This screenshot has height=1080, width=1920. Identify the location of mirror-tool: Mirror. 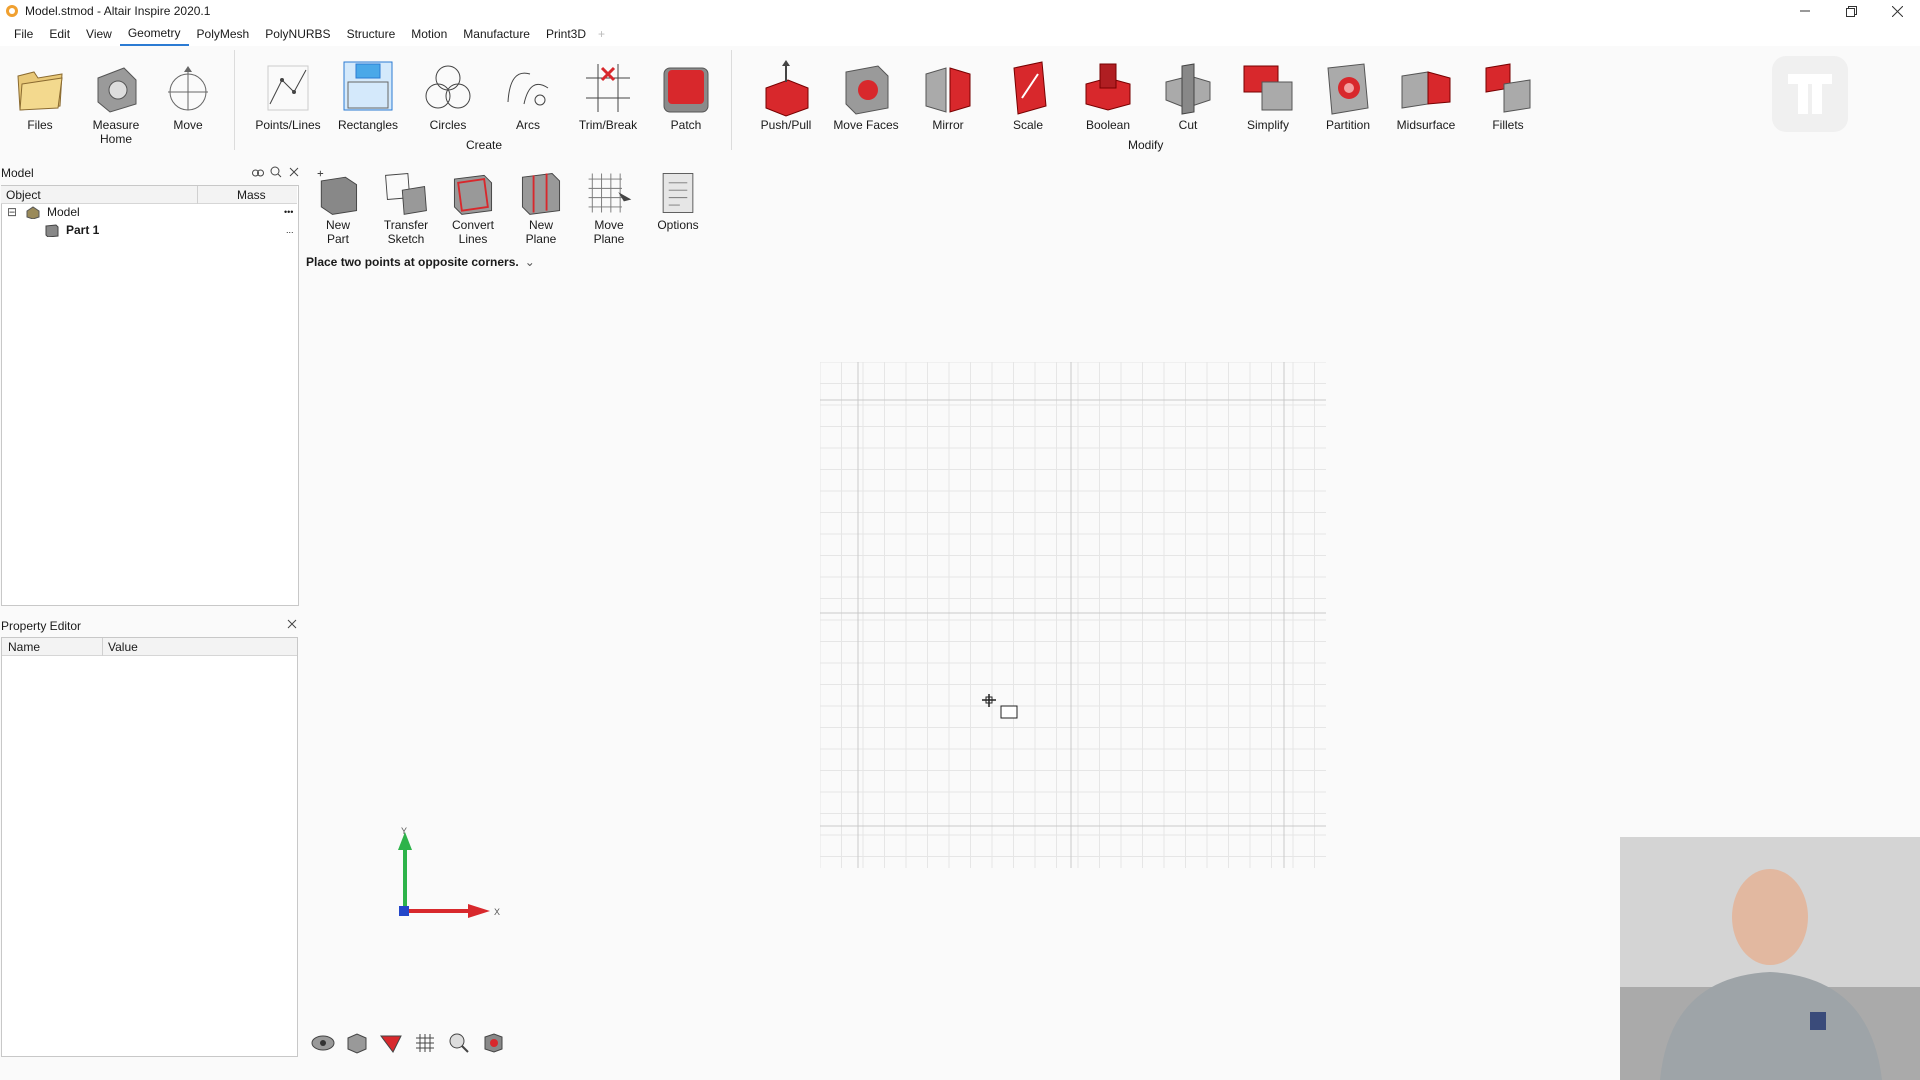
(948, 95).